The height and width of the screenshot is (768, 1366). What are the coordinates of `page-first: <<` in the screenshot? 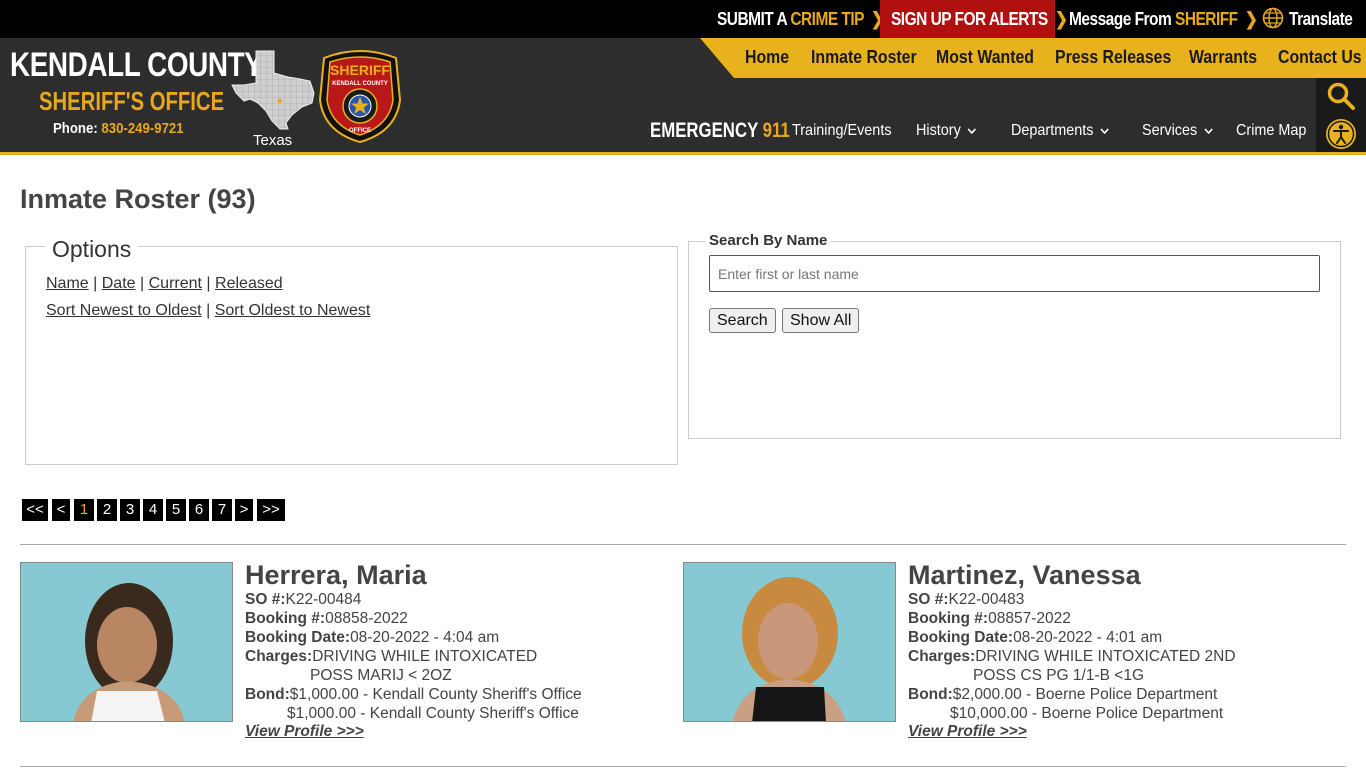 It's located at (35, 510).